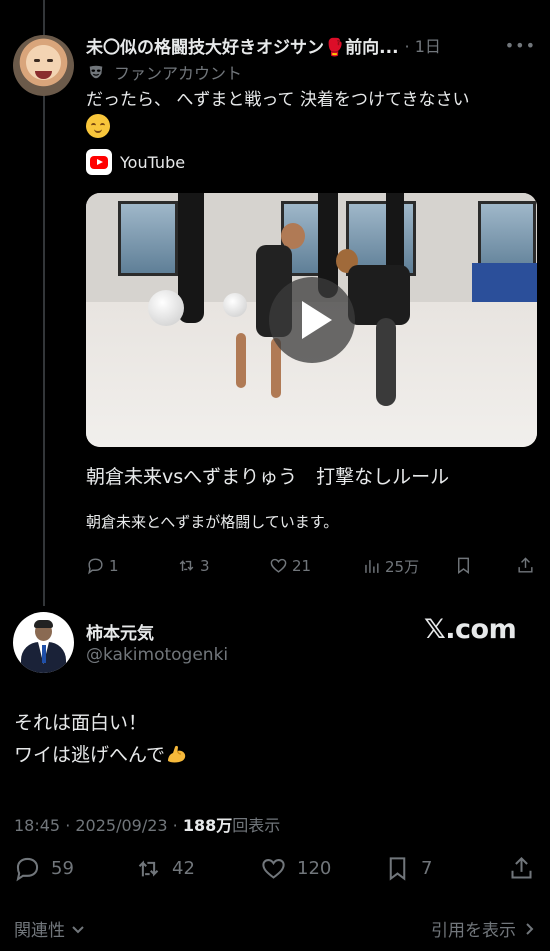 This screenshot has height=951, width=550. I want to click on youtube-source: YouTube, so click(135, 162).